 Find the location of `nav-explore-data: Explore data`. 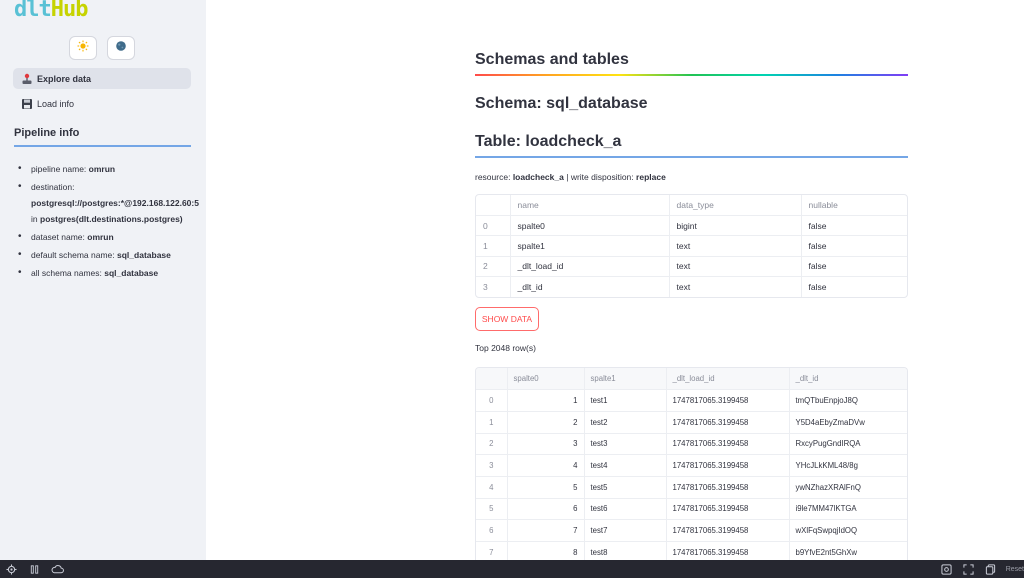

nav-explore-data: Explore data is located at coordinates (102, 78).